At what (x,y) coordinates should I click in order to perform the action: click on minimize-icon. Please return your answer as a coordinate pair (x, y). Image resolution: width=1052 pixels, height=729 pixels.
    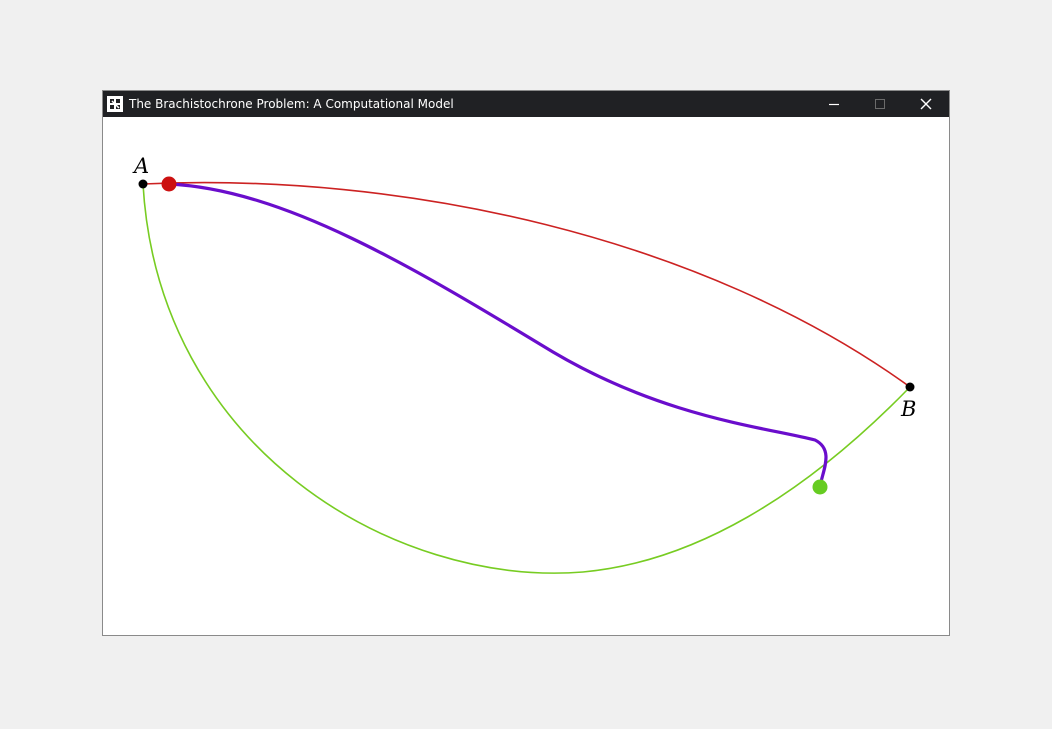
    Looking at the image, I should click on (834, 104).